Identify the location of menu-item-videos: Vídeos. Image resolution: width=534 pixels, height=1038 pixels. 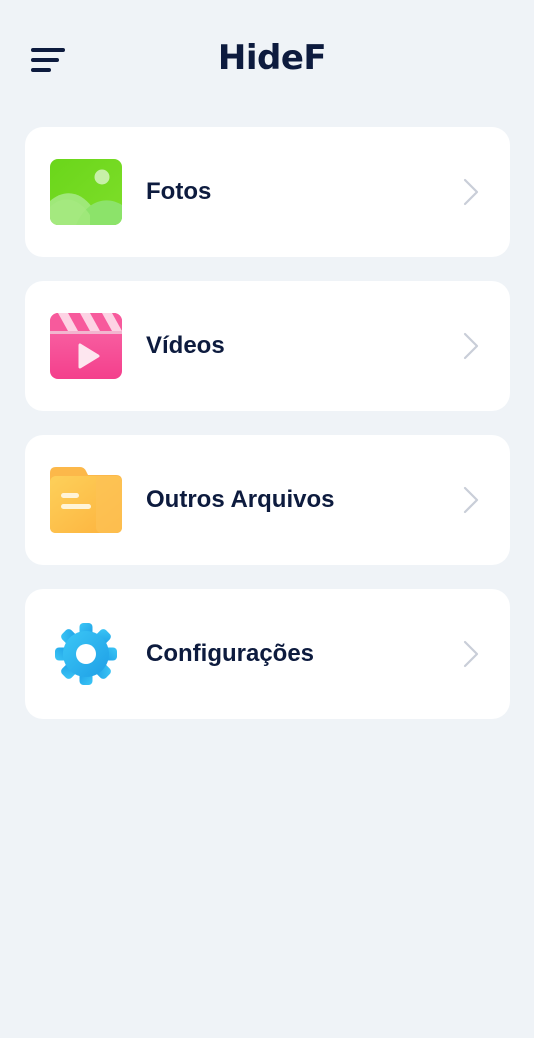
(267, 346).